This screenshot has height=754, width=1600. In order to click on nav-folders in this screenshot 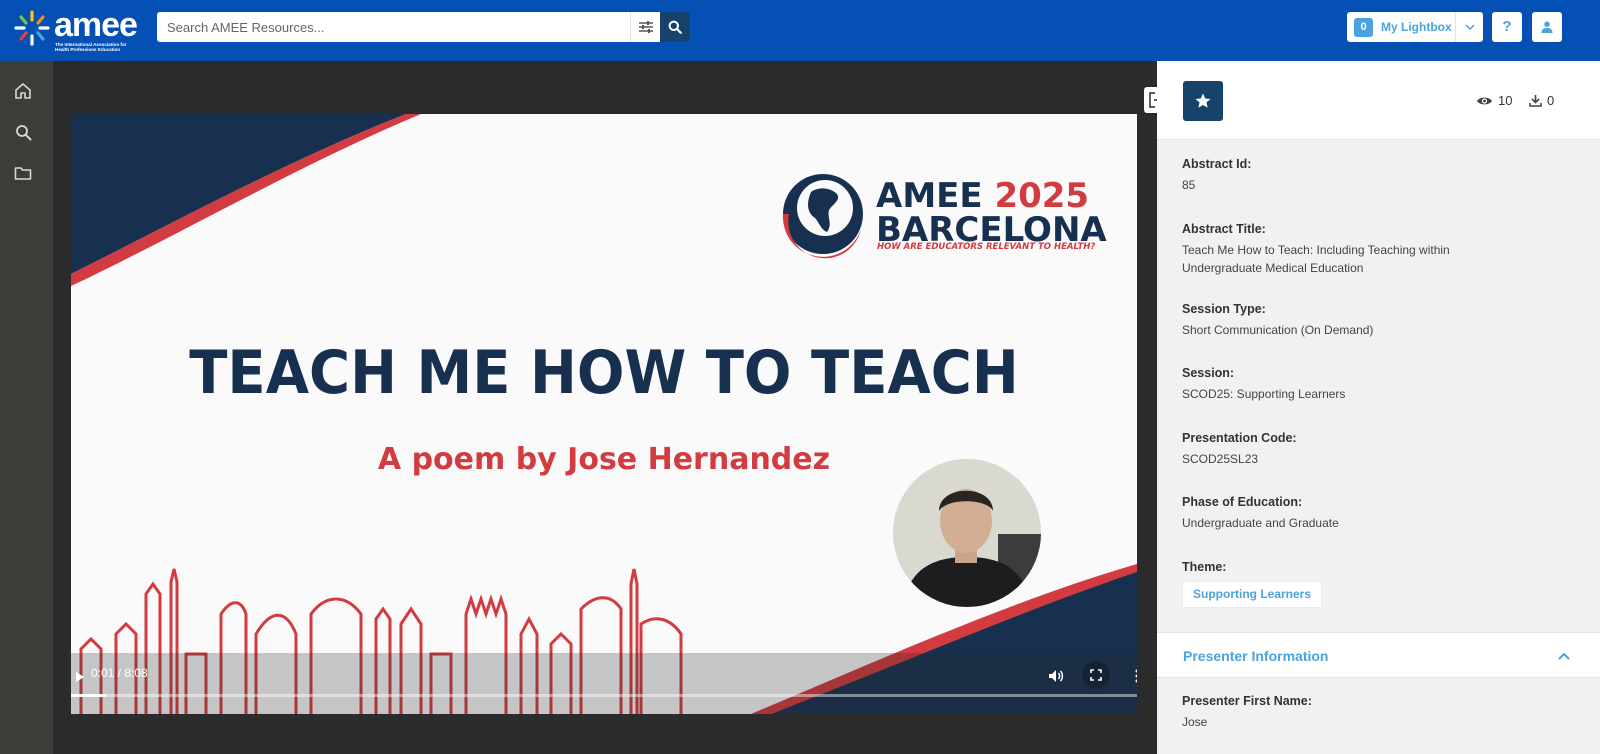, I will do `click(23, 173)`.